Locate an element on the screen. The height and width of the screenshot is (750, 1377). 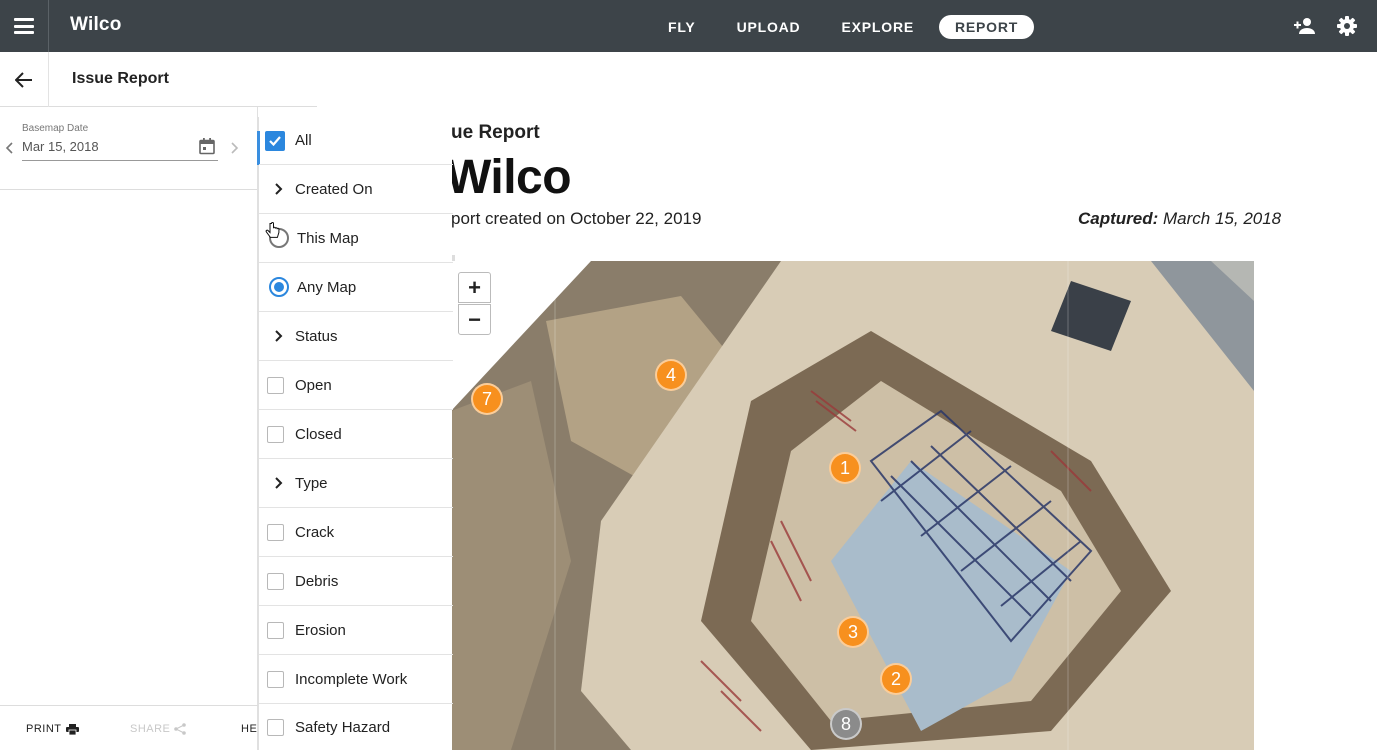
report-subtitle: ue Report is located at coordinates (495, 132).